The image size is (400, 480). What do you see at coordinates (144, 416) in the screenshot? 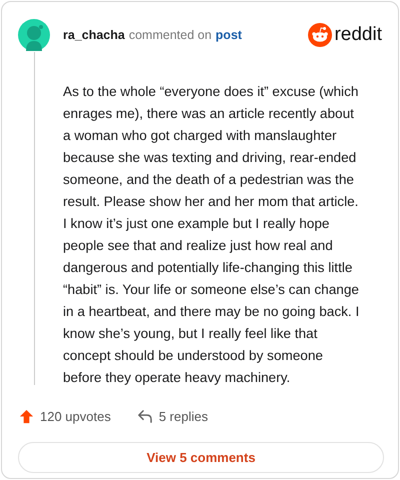
I see `reply-arrow-icon` at bounding box center [144, 416].